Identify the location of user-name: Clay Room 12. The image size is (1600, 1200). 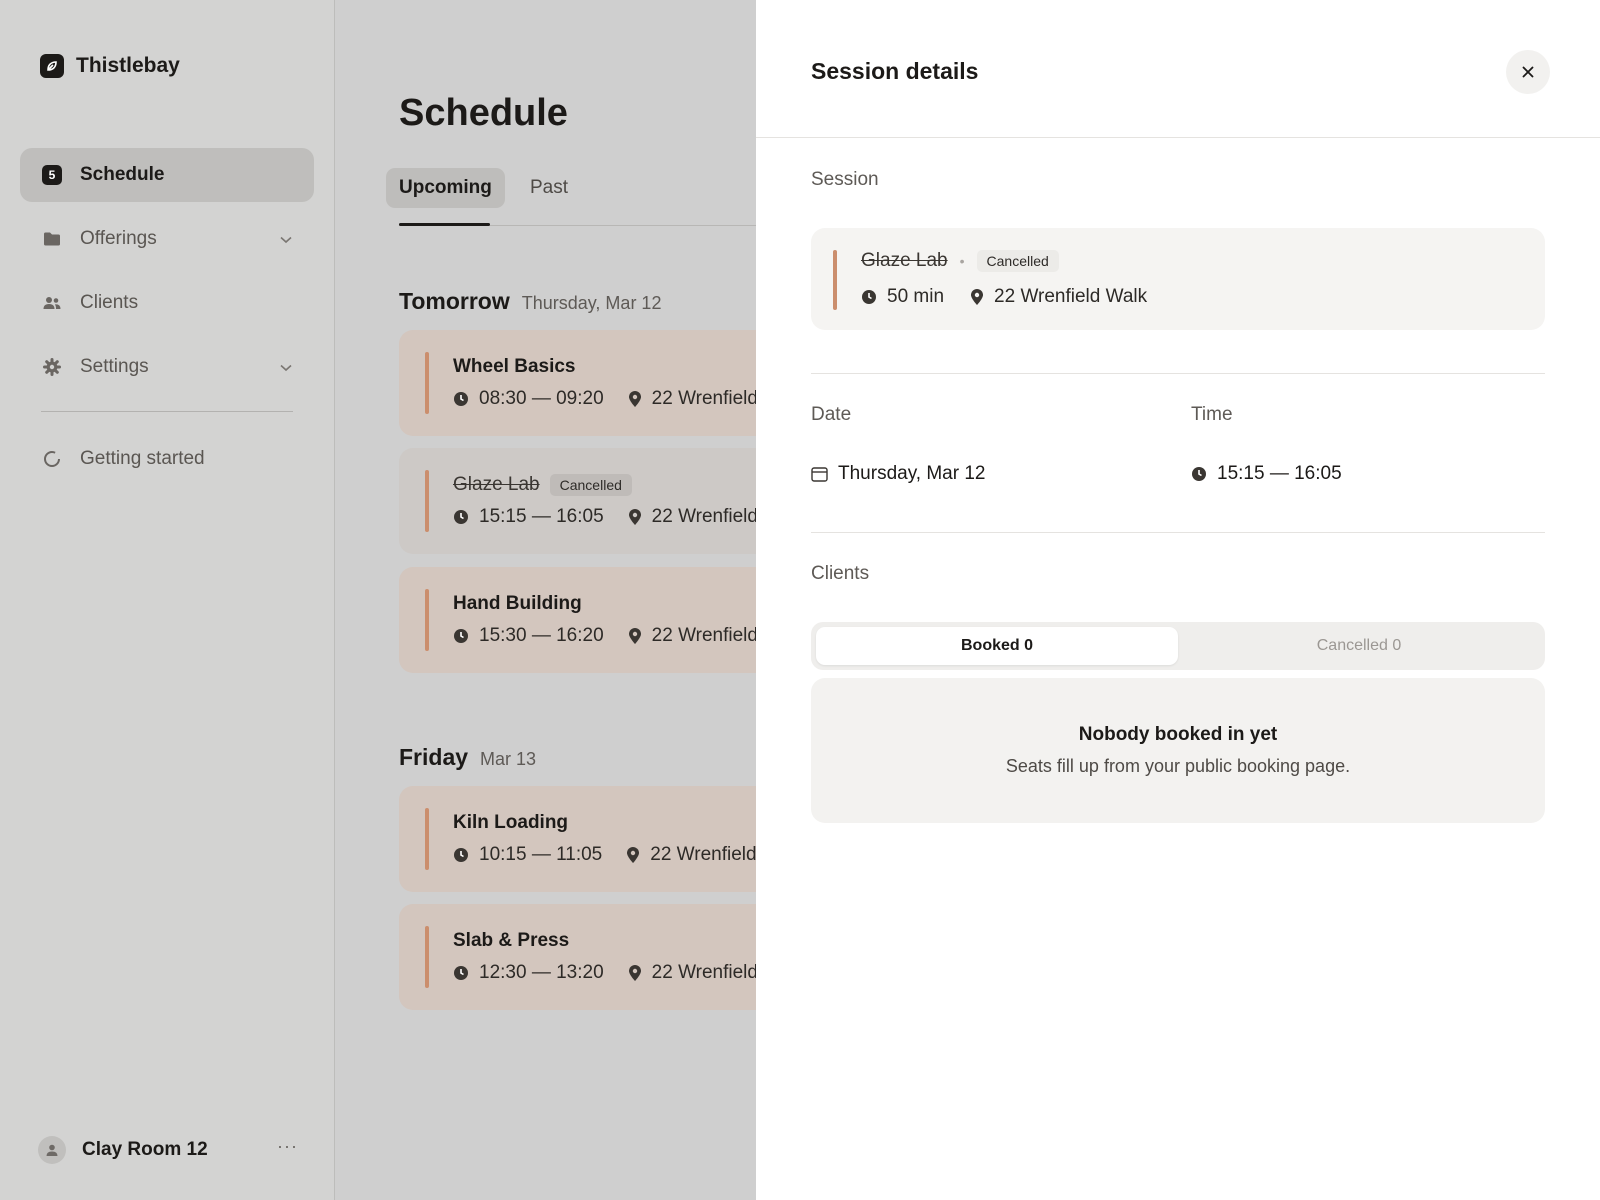
(145, 1149).